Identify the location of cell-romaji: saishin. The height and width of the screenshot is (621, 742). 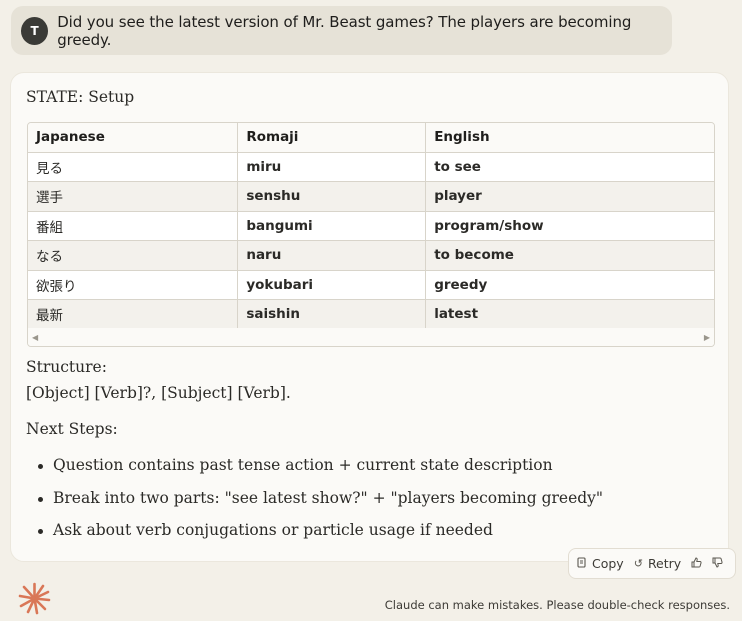
(332, 314).